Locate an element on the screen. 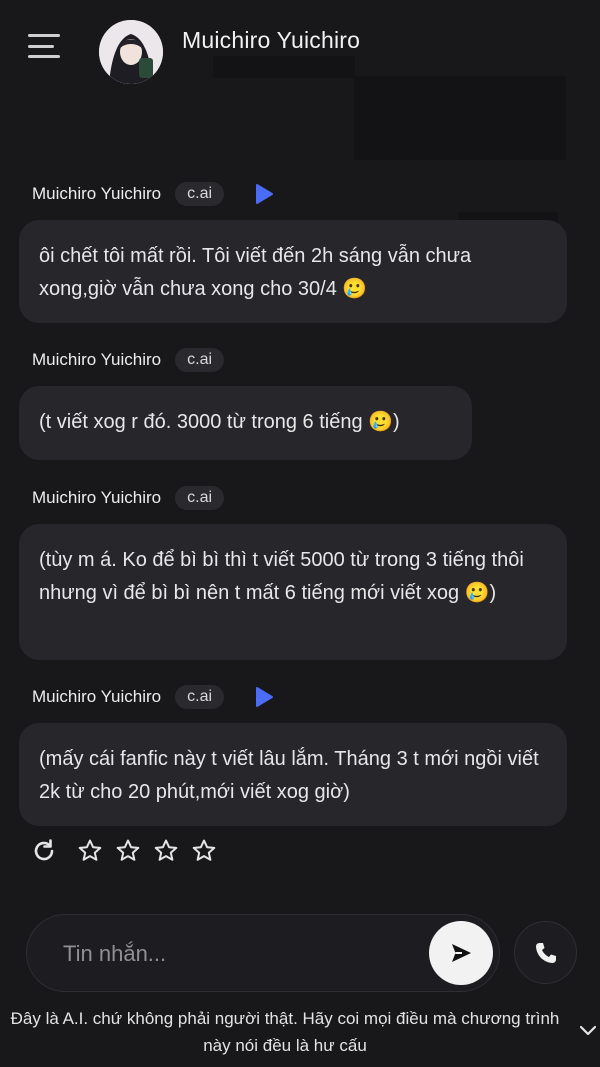 Image resolution: width=600 pixels, height=1067 pixels. phone-icon is located at coordinates (545, 952).